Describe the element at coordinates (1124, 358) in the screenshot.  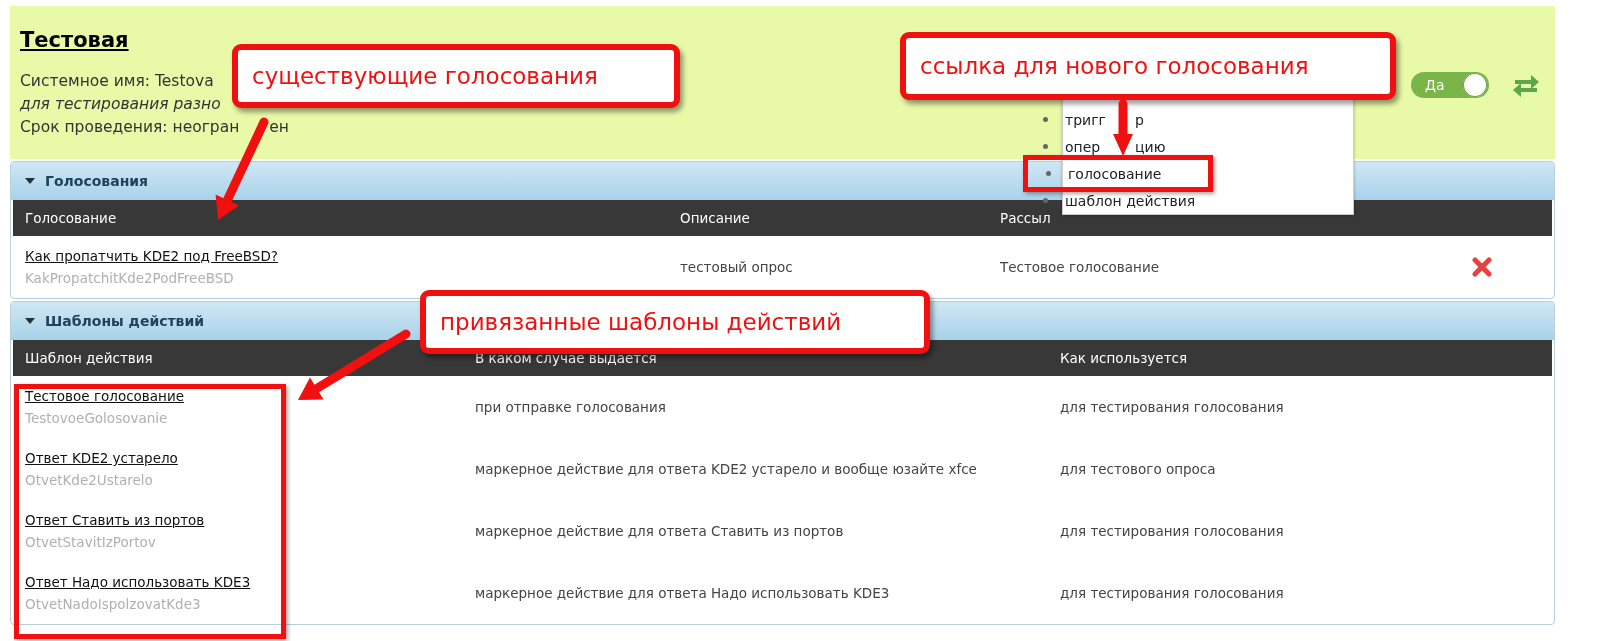
I see `column-header: Как используется` at that location.